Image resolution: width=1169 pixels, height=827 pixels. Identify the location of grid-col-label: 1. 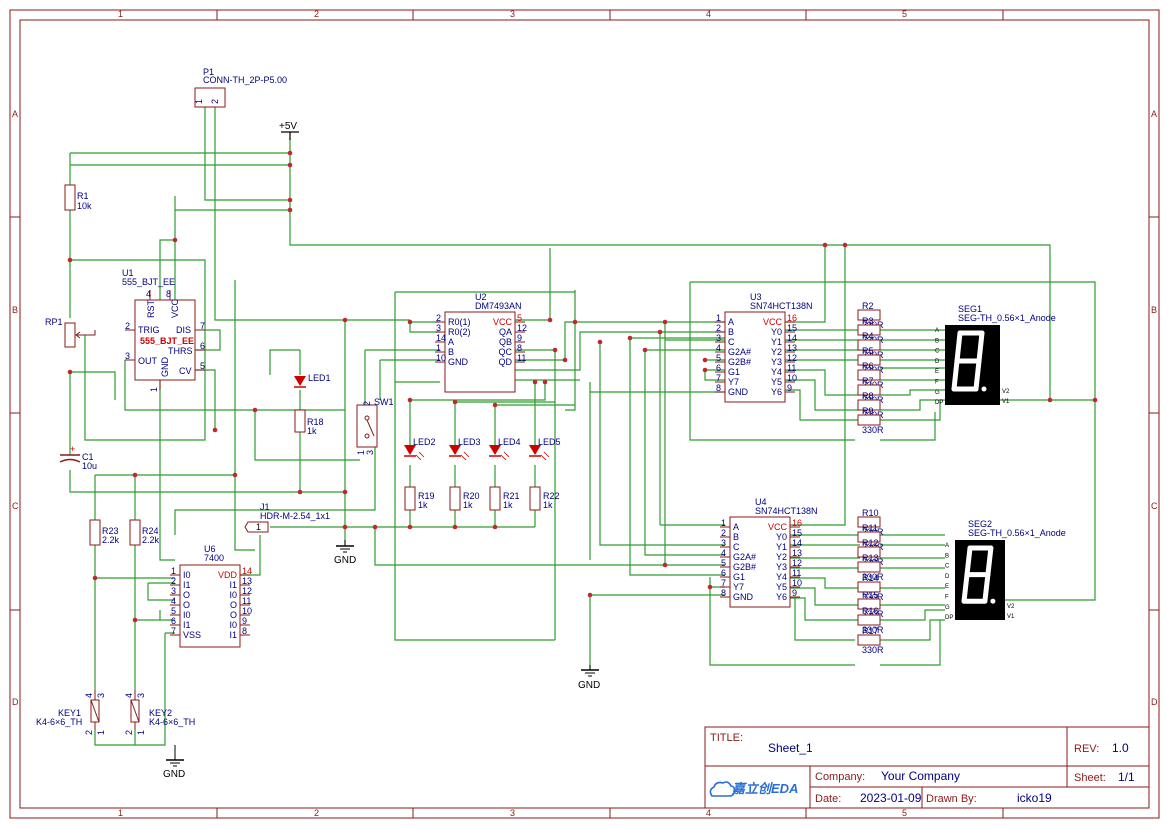
(120, 813).